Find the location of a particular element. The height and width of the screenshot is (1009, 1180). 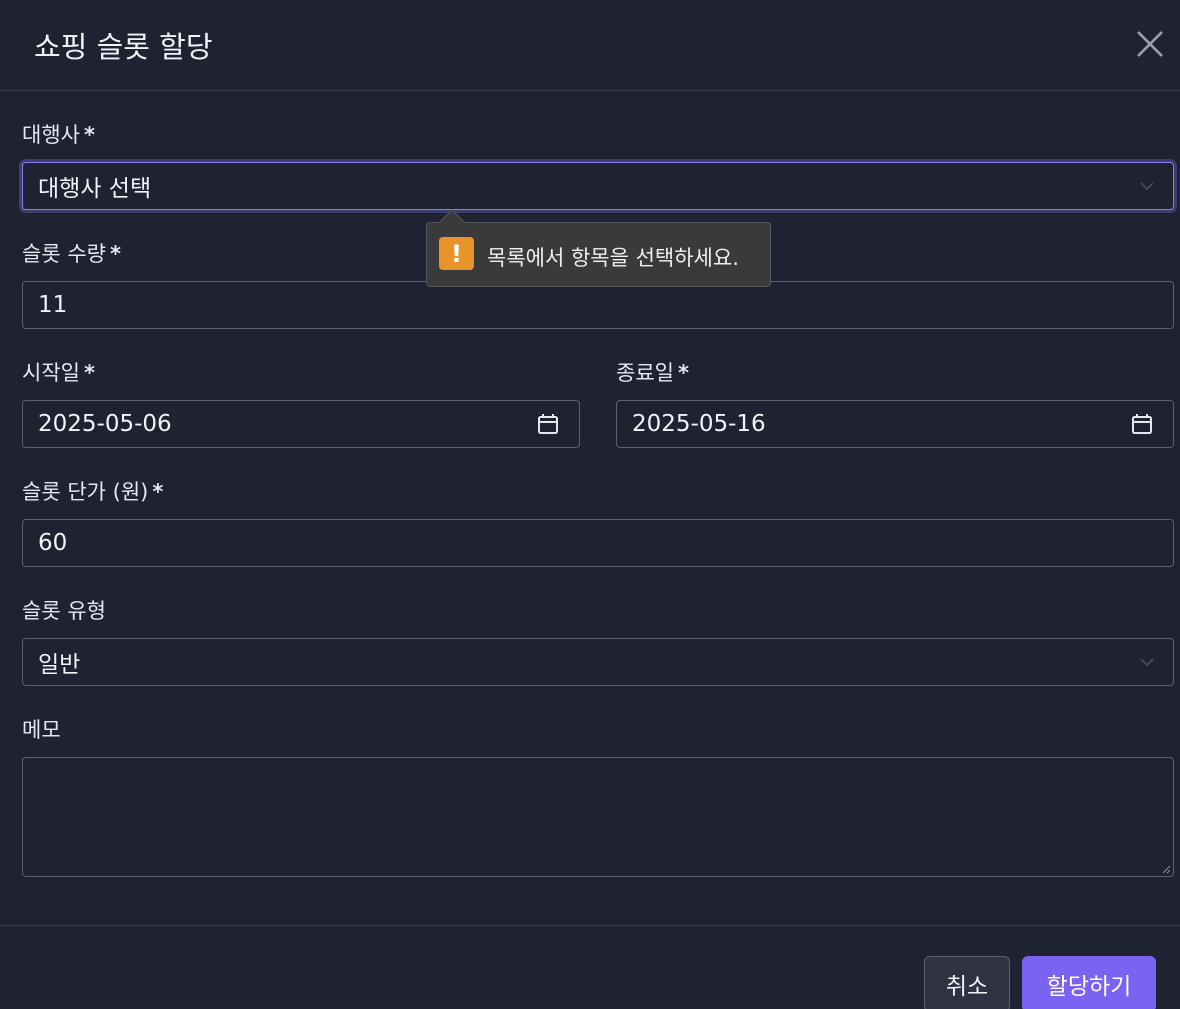

tooltip-arrow is located at coordinates (452, 222).